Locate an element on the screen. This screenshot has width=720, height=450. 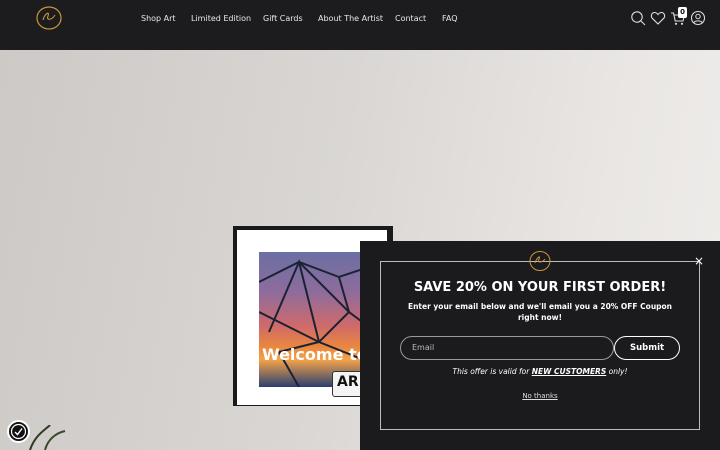
artwork-structure-graphic is located at coordinates (314, 322).